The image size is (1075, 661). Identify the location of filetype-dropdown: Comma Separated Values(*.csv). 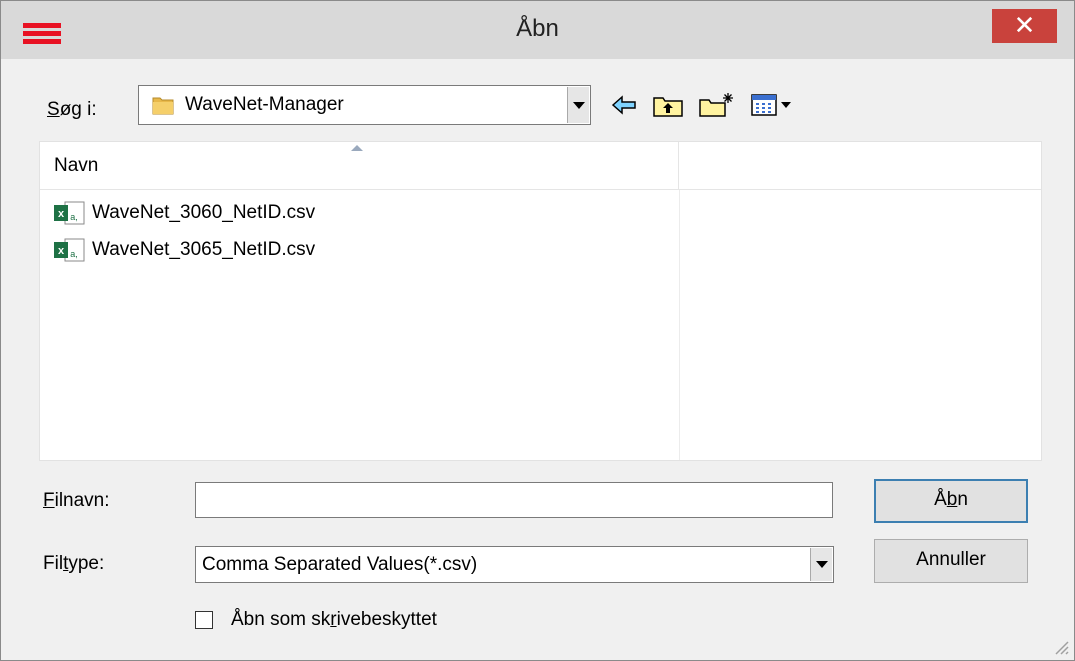
(514, 564).